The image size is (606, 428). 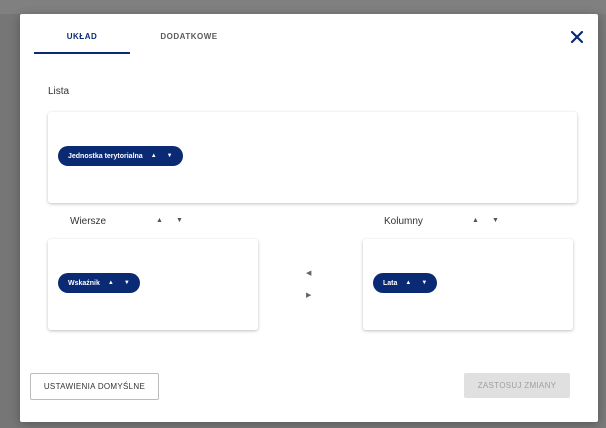 What do you see at coordinates (88, 221) in the screenshot?
I see `wiersze-label: Wiersze` at bounding box center [88, 221].